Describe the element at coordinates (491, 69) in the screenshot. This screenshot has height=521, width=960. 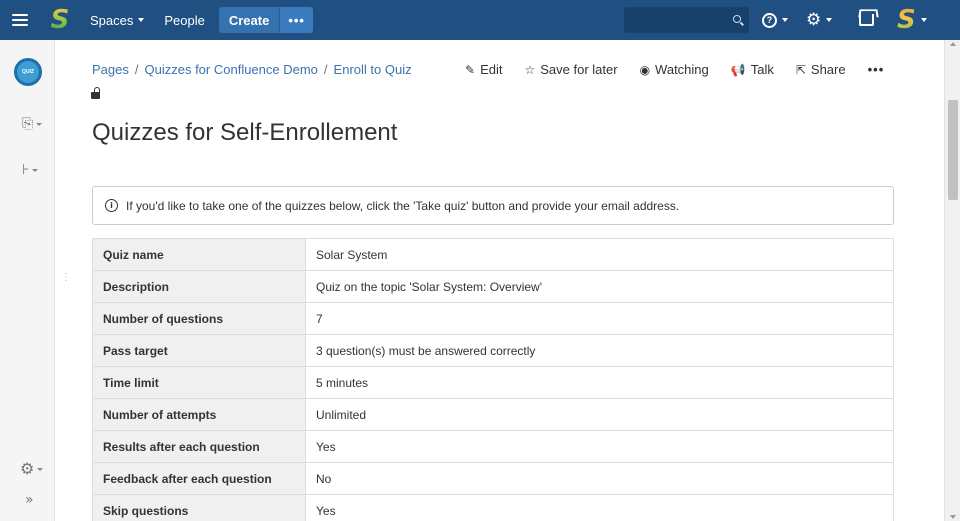
I see `edit-label: Edit` at that location.